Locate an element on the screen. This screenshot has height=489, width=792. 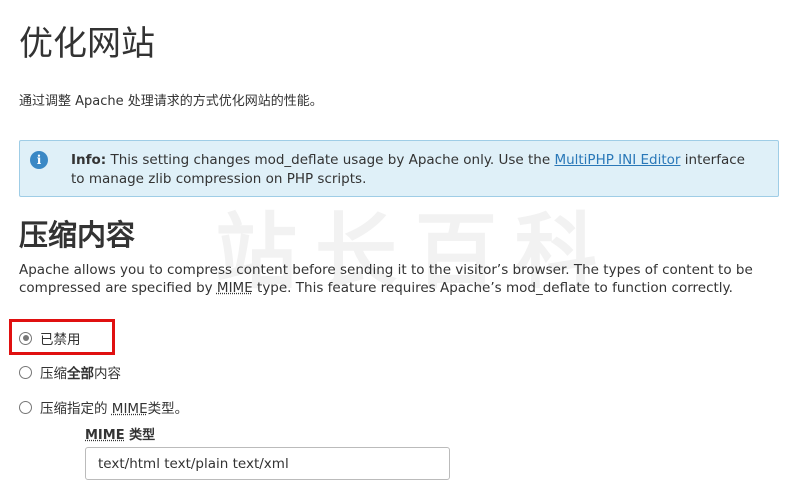
page-title: 优化网站 is located at coordinates (87, 44).